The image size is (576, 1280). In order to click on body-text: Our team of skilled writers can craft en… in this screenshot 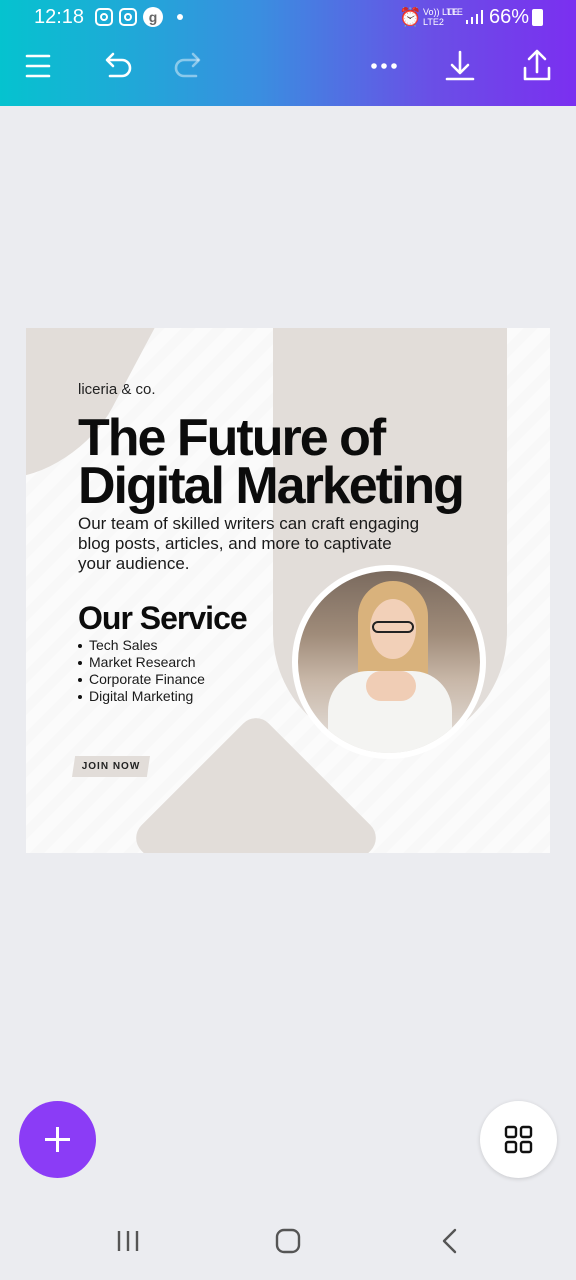, I will do `click(273, 544)`.